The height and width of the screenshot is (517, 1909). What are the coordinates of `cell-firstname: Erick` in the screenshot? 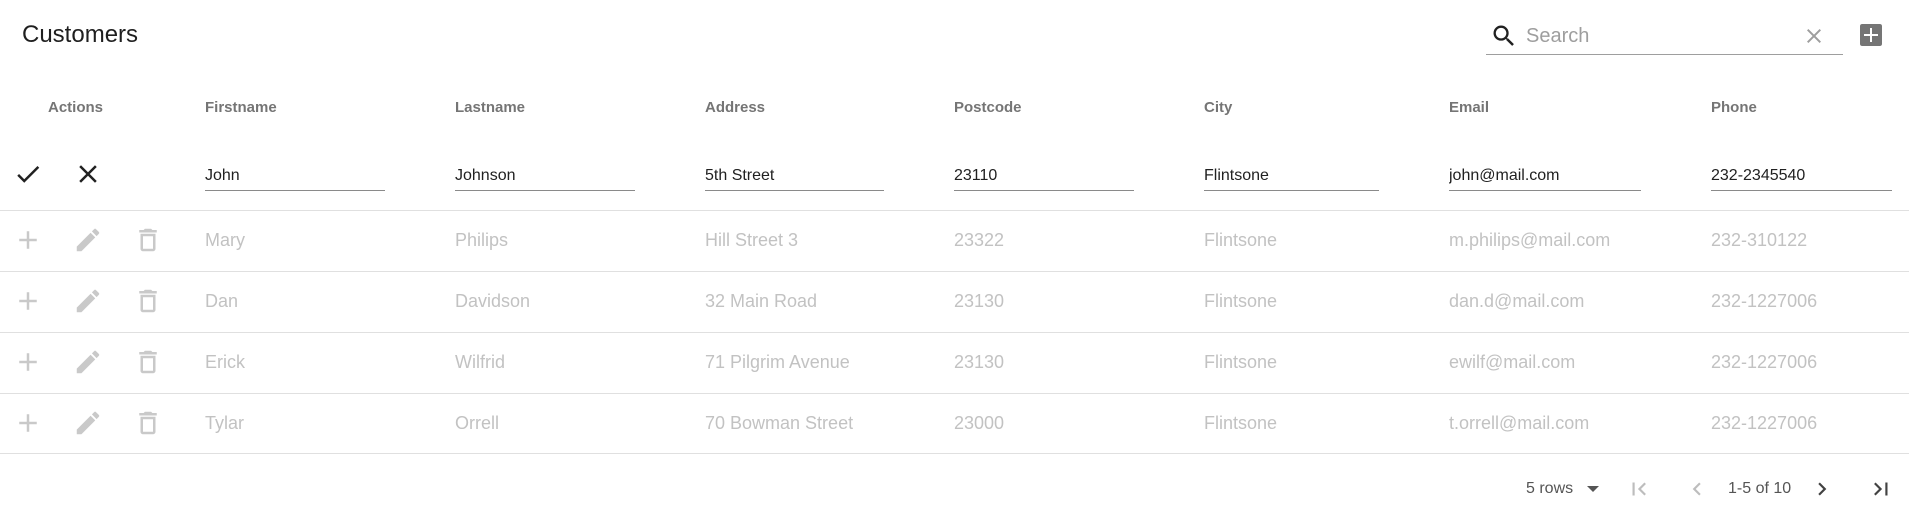 It's located at (225, 362).